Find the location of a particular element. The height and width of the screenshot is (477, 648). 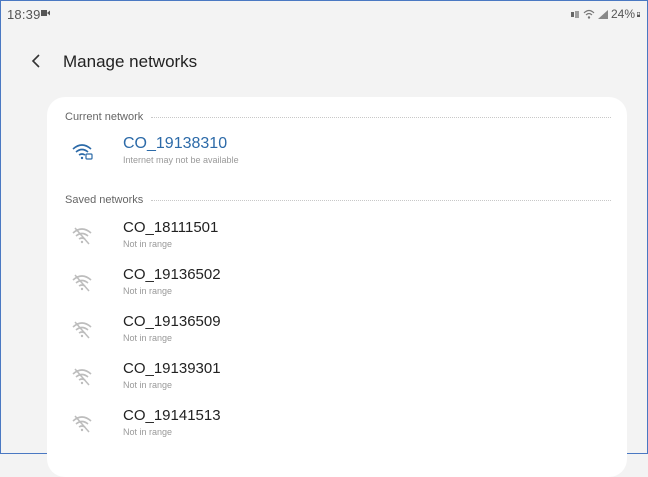

status-bar: 18:39 24% is located at coordinates (324, 14).